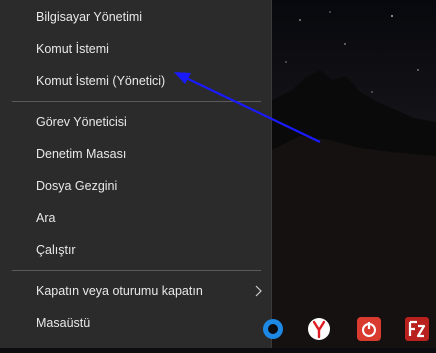 This screenshot has height=353, width=436. What do you see at coordinates (135, 17) in the screenshot?
I see `menu-item-computer-management: Bilgisayar Yönetimi` at bounding box center [135, 17].